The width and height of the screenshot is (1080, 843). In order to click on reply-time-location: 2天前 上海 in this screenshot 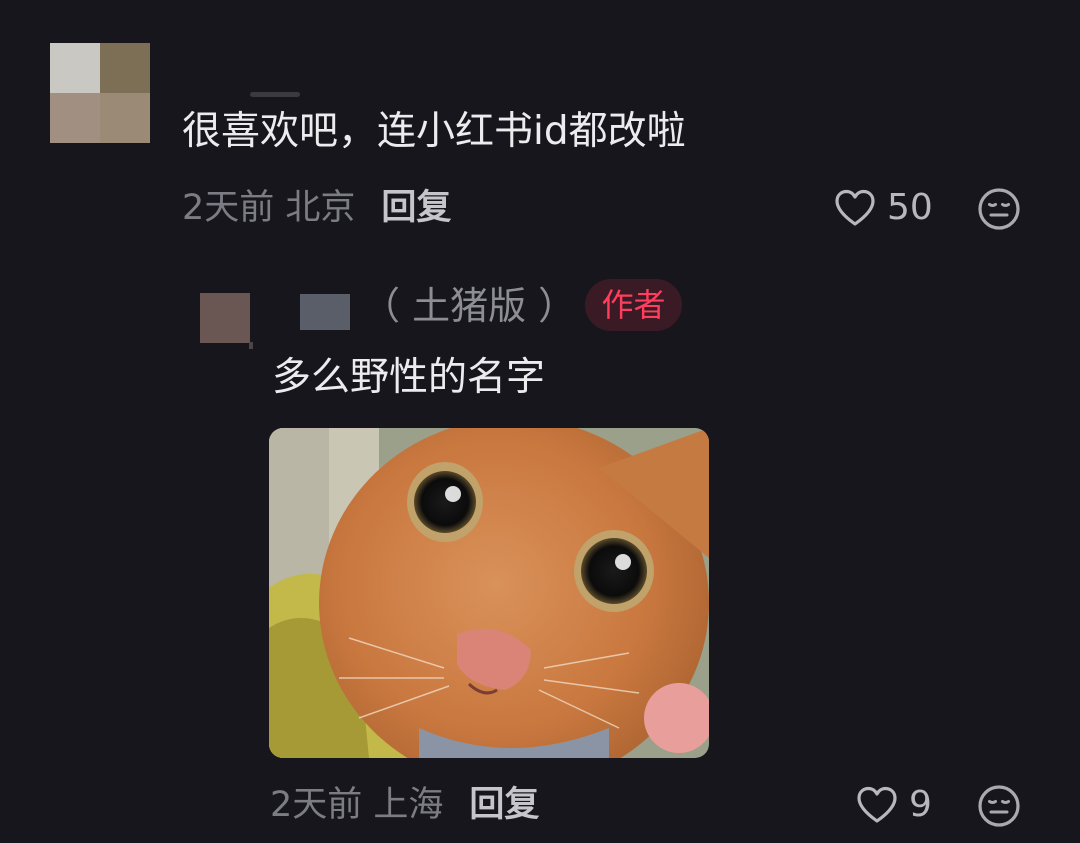, I will do `click(357, 805)`.